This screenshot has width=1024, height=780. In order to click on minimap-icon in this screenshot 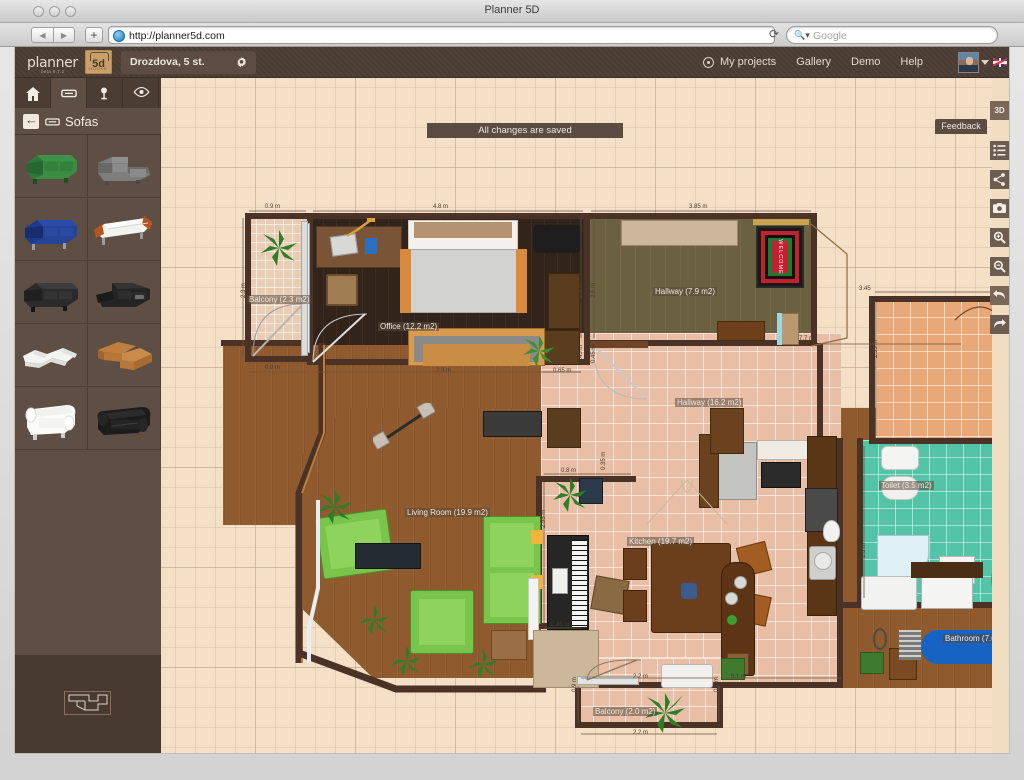, I will do `click(87, 703)`.